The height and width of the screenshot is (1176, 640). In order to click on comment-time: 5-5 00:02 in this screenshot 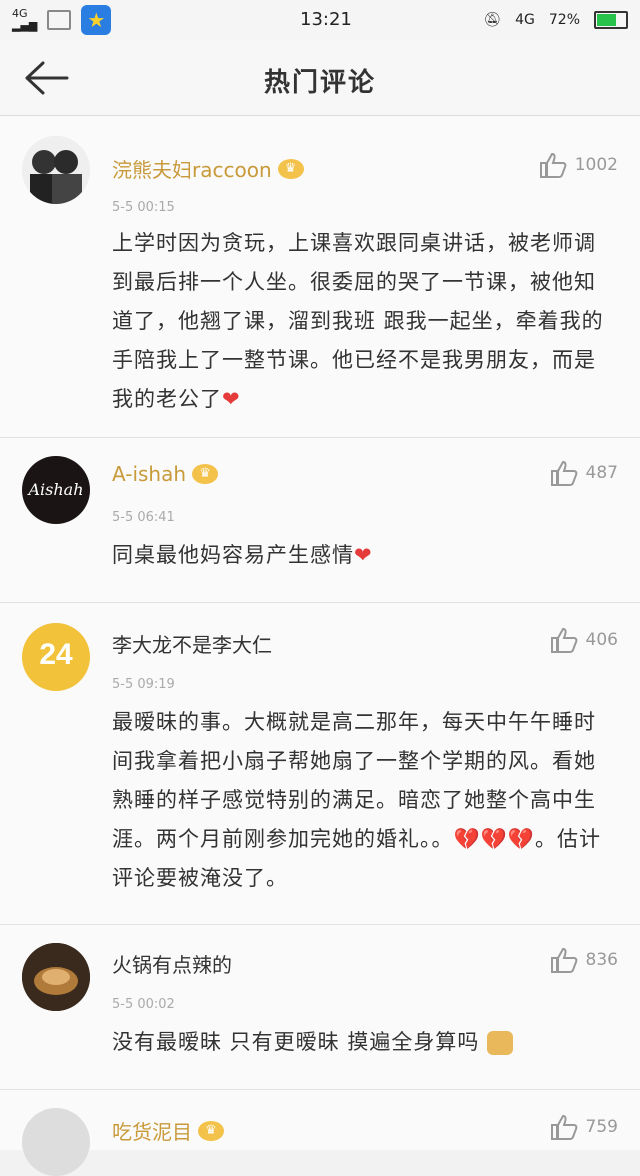, I will do `click(143, 1004)`.